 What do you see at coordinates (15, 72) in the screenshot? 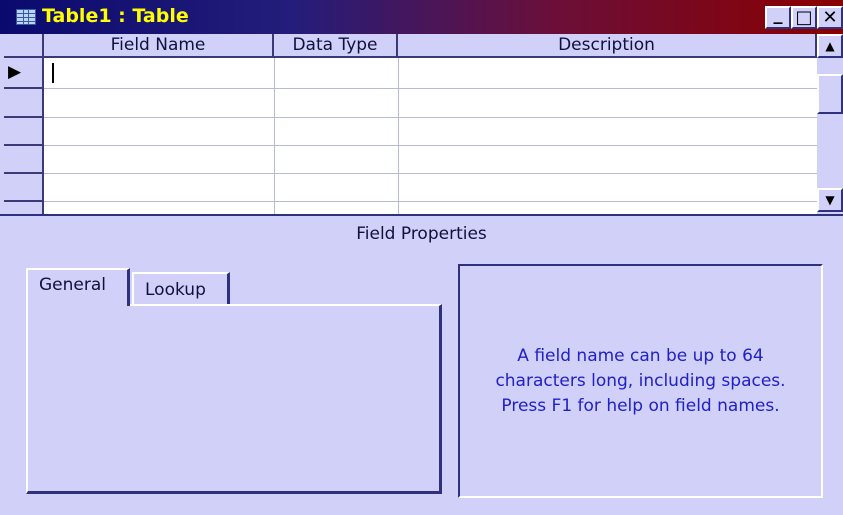
I see `current-row-marker-icon: ▶` at bounding box center [15, 72].